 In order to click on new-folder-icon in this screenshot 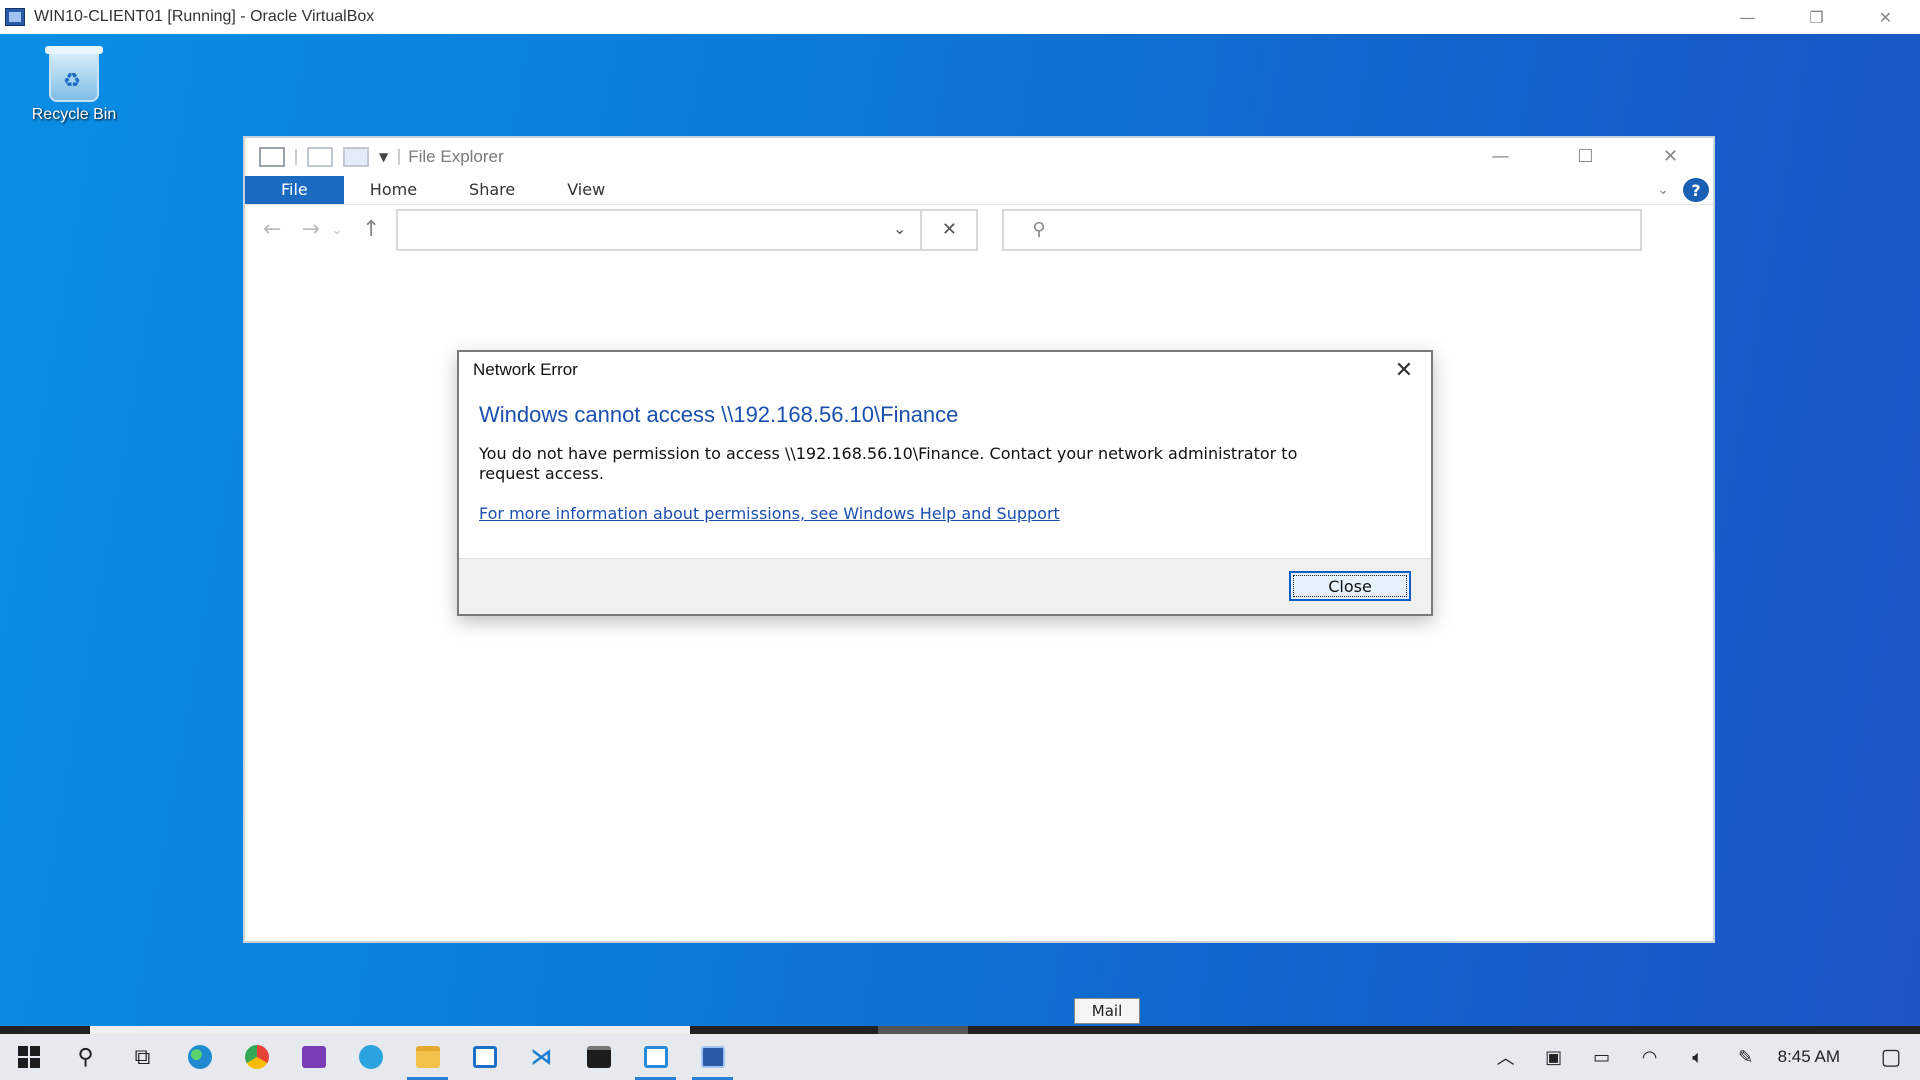, I will do `click(356, 157)`.